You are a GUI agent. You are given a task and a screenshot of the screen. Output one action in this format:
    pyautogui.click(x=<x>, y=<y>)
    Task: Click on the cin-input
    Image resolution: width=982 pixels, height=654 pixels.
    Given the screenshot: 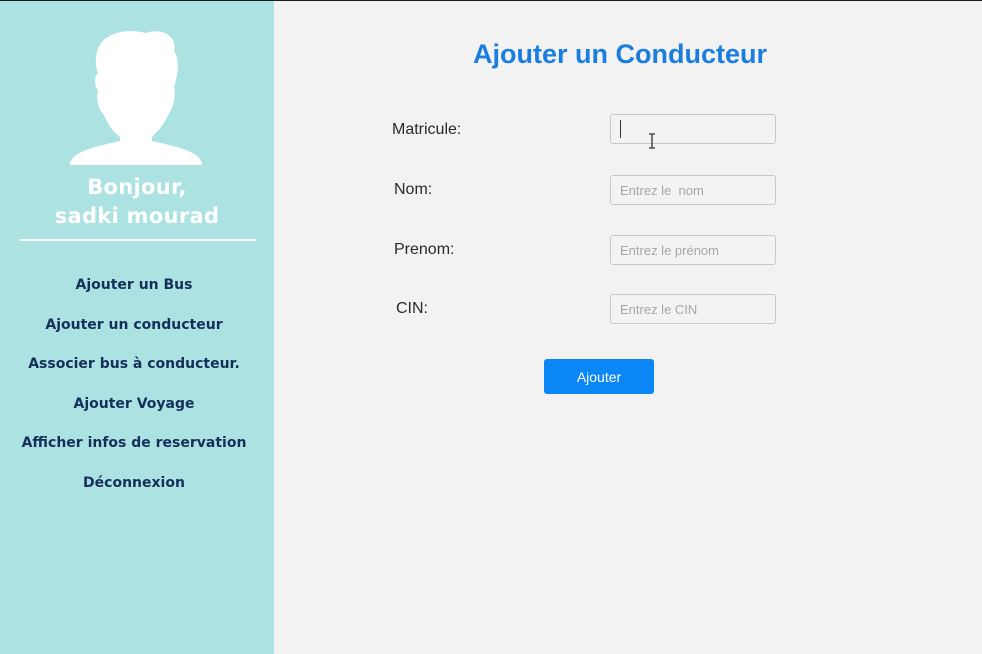 What is the action you would take?
    pyautogui.click(x=693, y=309)
    